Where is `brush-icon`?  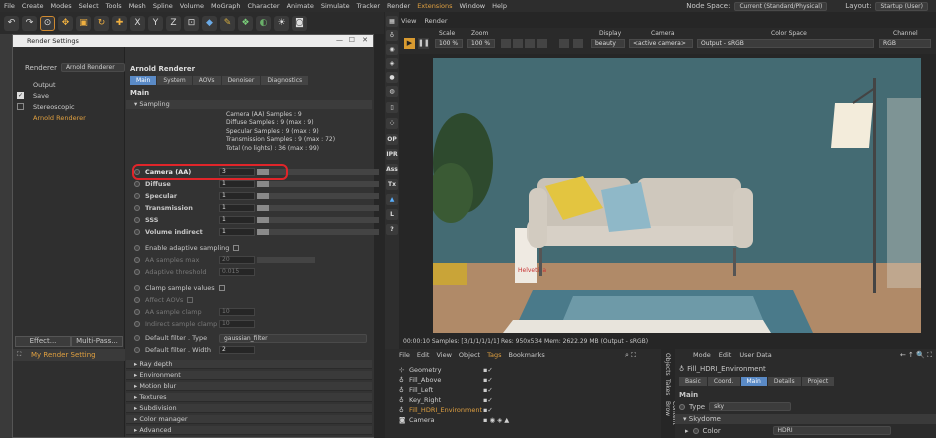 brush-icon is located at coordinates (564, 43).